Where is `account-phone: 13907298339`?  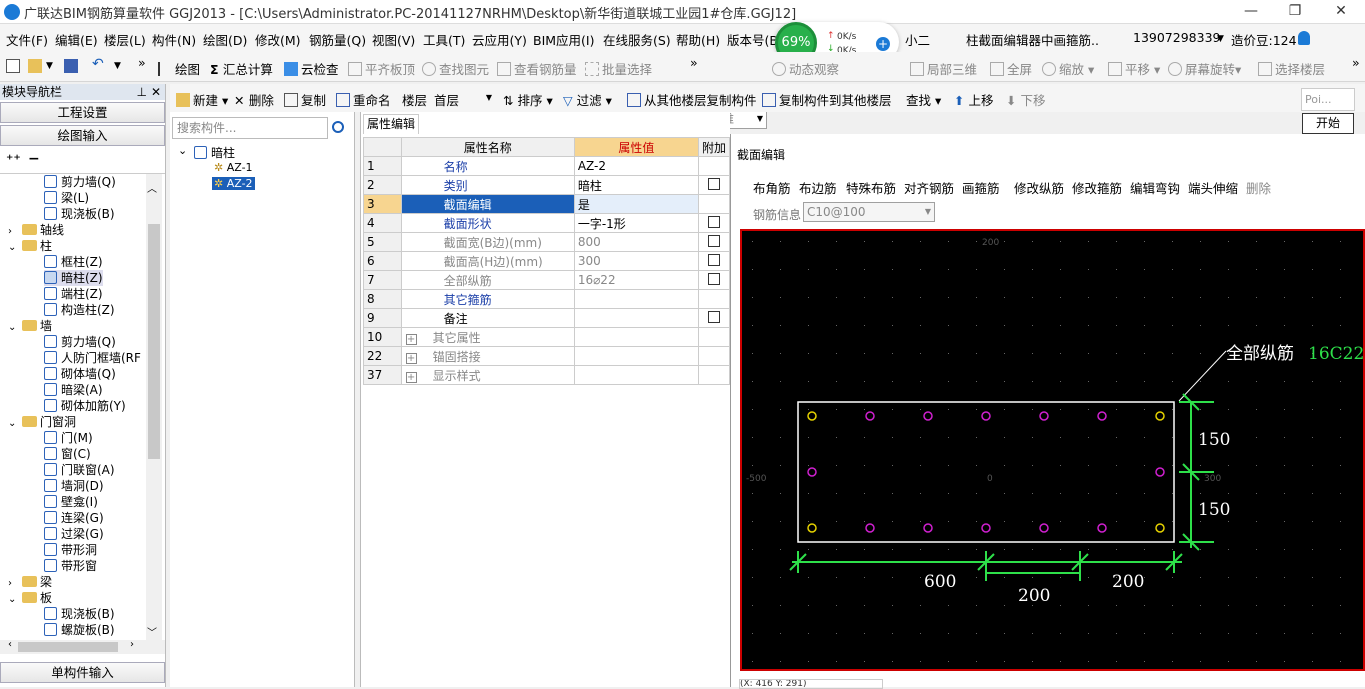
account-phone: 13907298339 is located at coordinates (1176, 37).